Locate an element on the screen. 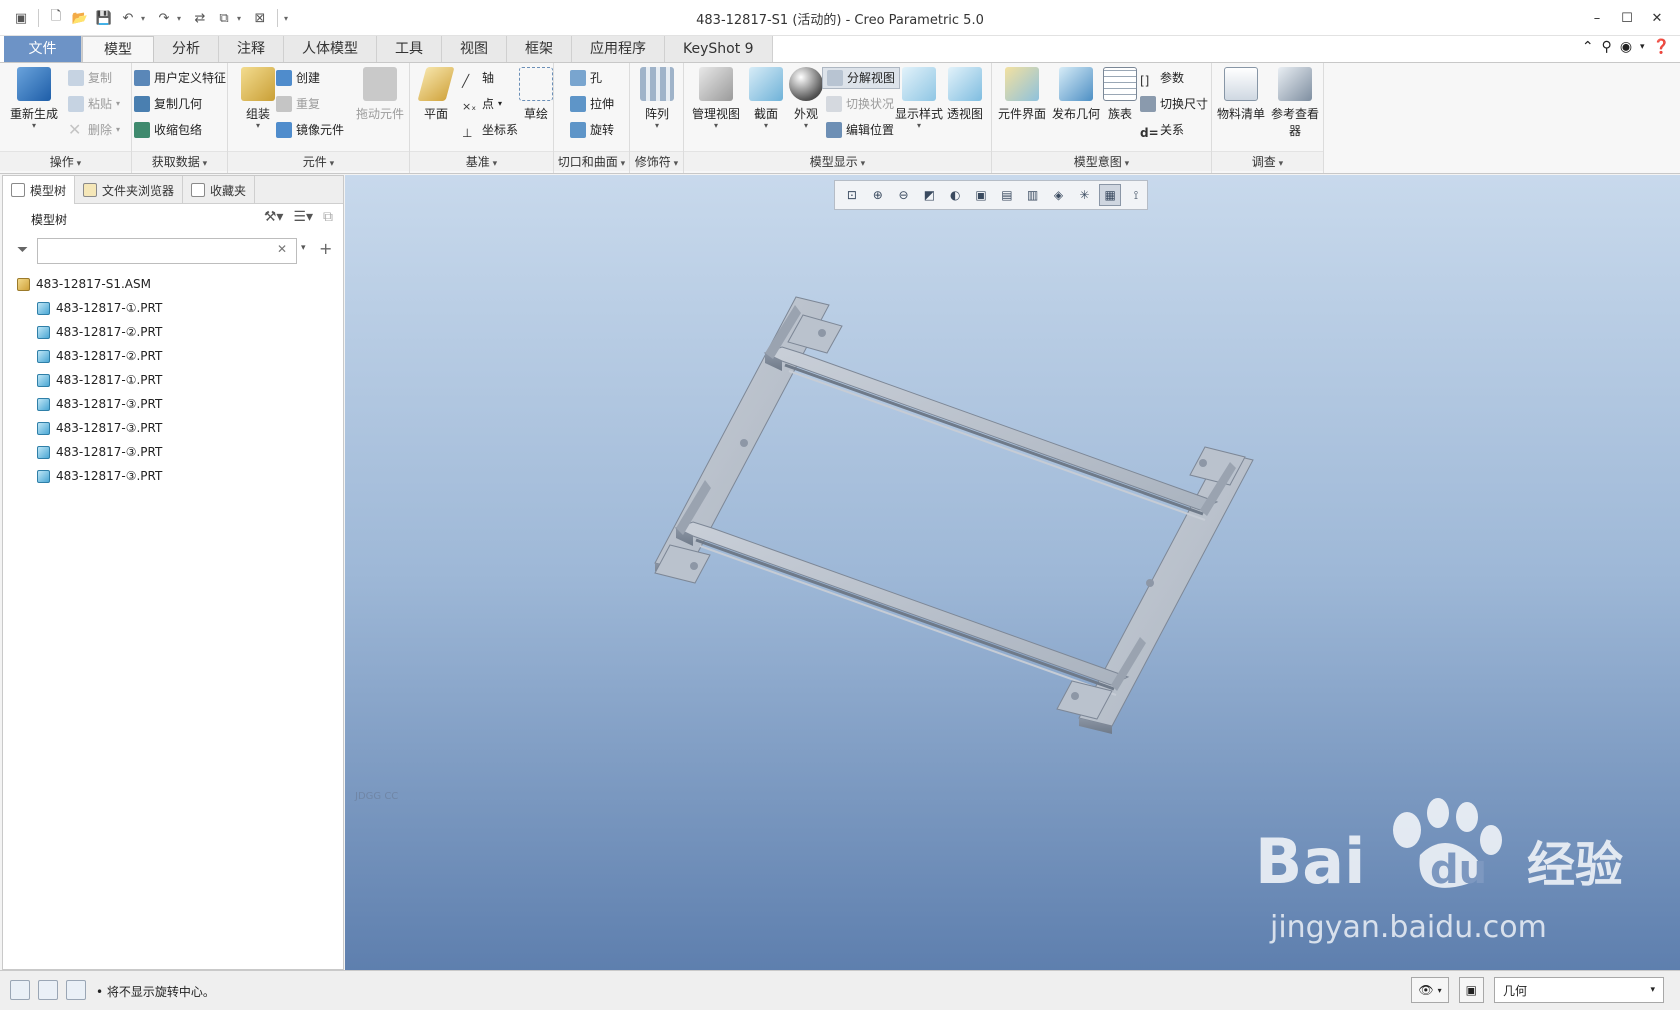 The width and height of the screenshot is (1680, 1010). tab-keyshot: KeyShot 9 is located at coordinates (719, 49).